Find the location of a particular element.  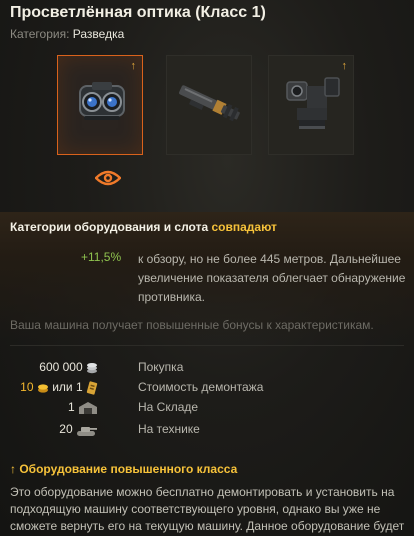

purchase-label: Покупка is located at coordinates (161, 367).